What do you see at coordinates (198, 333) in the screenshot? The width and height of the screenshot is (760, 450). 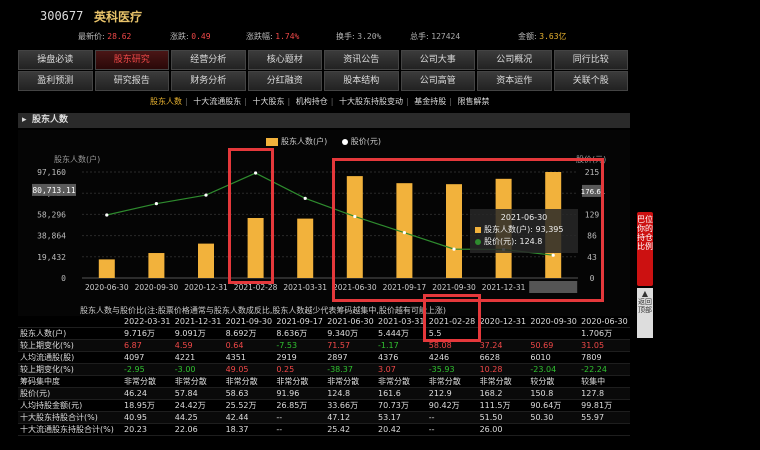 I see `table-cell: 9.091万` at bounding box center [198, 333].